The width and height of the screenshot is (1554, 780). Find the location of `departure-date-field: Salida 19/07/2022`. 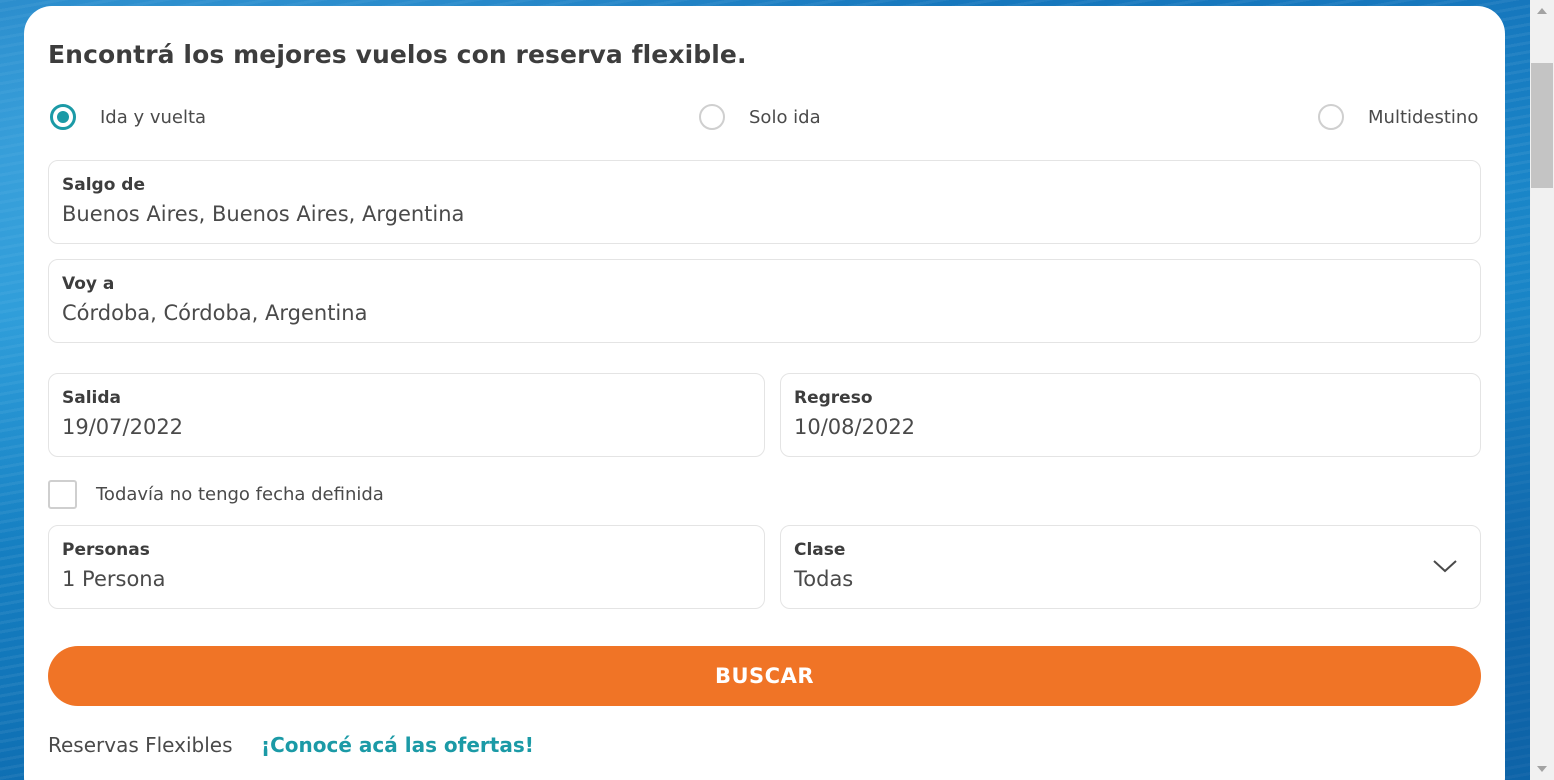

departure-date-field: Salida 19/07/2022 is located at coordinates (406, 415).